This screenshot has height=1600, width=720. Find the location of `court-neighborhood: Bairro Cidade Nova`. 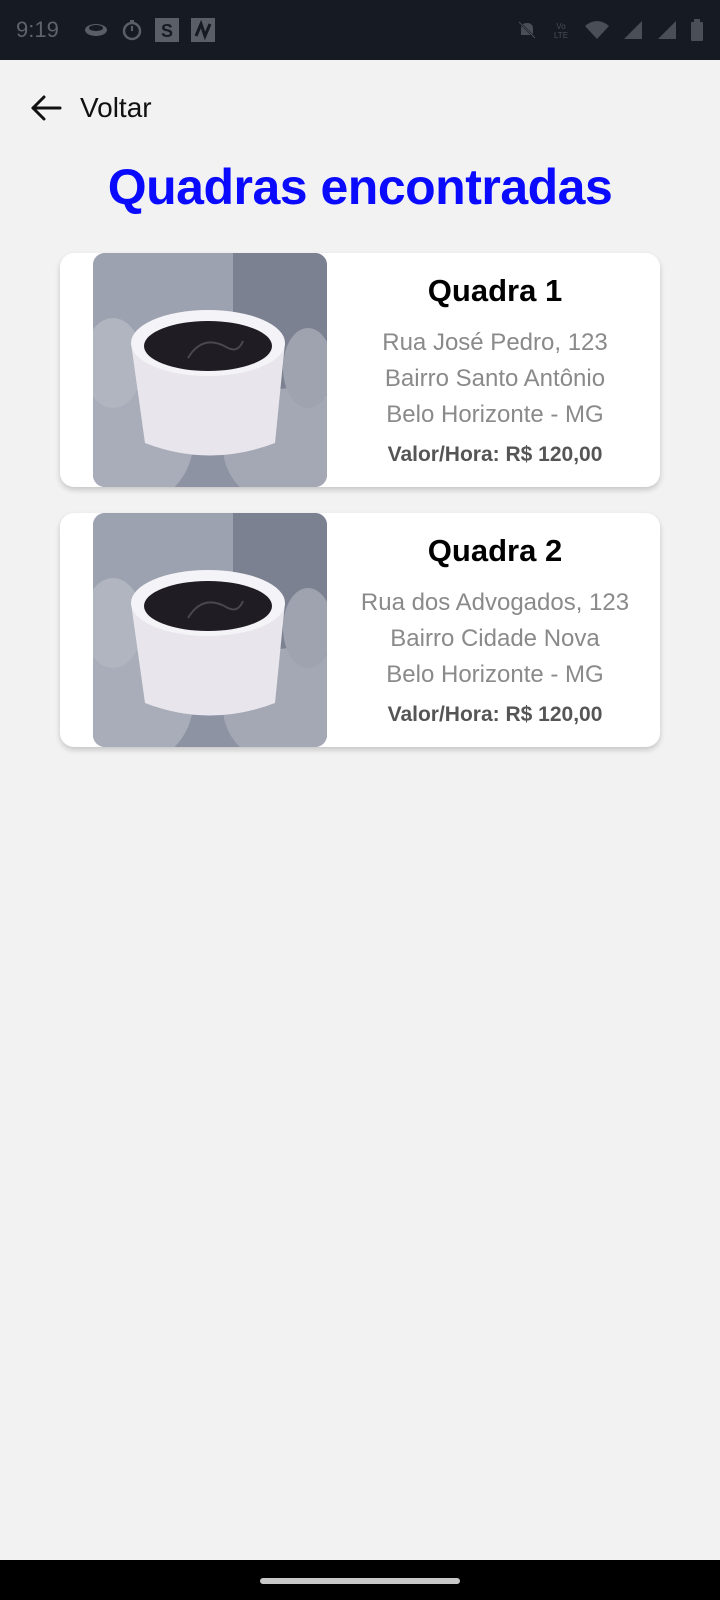

court-neighborhood: Bairro Cidade Nova is located at coordinates (495, 638).